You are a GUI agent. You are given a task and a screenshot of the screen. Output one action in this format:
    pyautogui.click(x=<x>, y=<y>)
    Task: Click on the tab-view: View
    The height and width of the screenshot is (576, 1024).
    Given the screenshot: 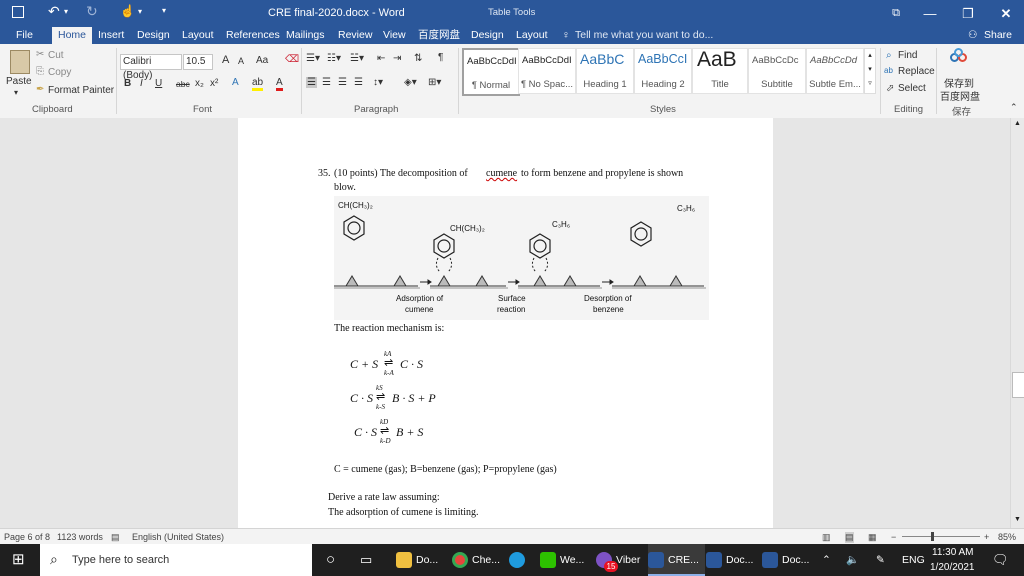 What is the action you would take?
    pyautogui.click(x=394, y=35)
    